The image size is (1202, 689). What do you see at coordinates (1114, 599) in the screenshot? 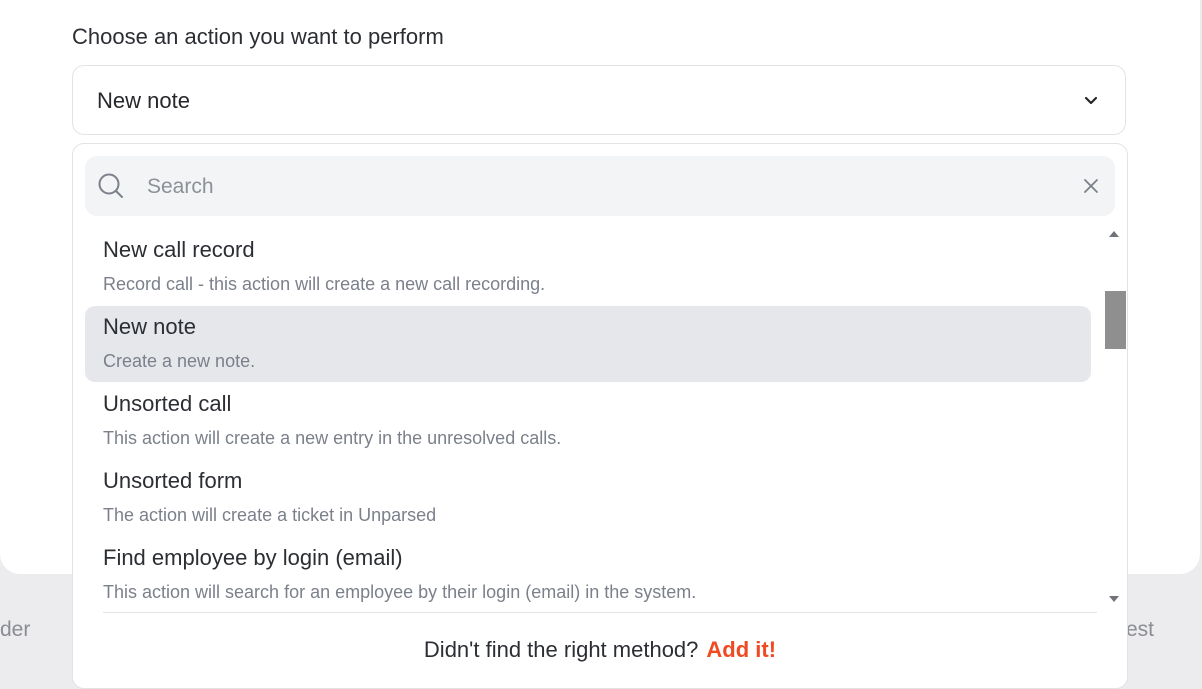
I see `scroll-down-arrow-icon` at bounding box center [1114, 599].